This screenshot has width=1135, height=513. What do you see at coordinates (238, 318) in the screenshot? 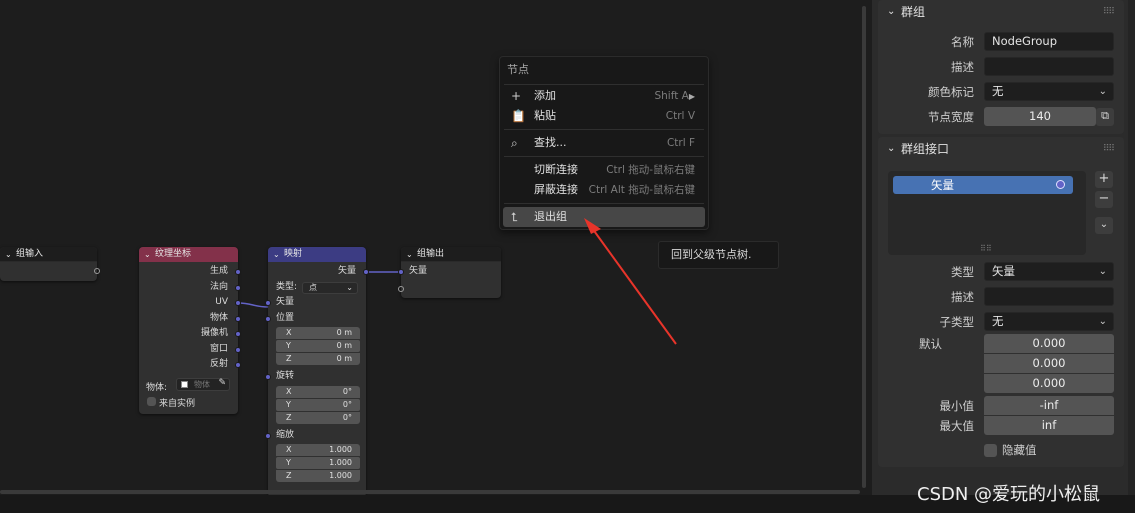
I see `socket-object` at bounding box center [238, 318].